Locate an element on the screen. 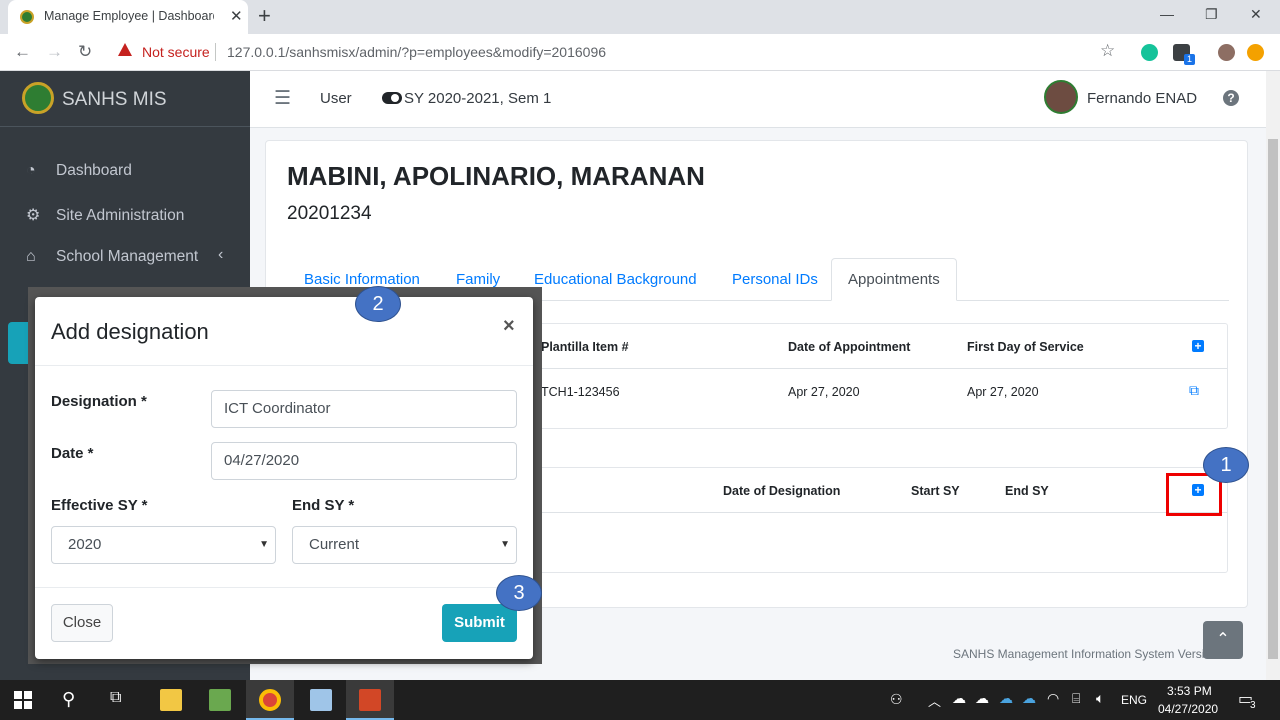 The image size is (1280, 720). chevron-up-icon: ︿ is located at coordinates (934, 700).